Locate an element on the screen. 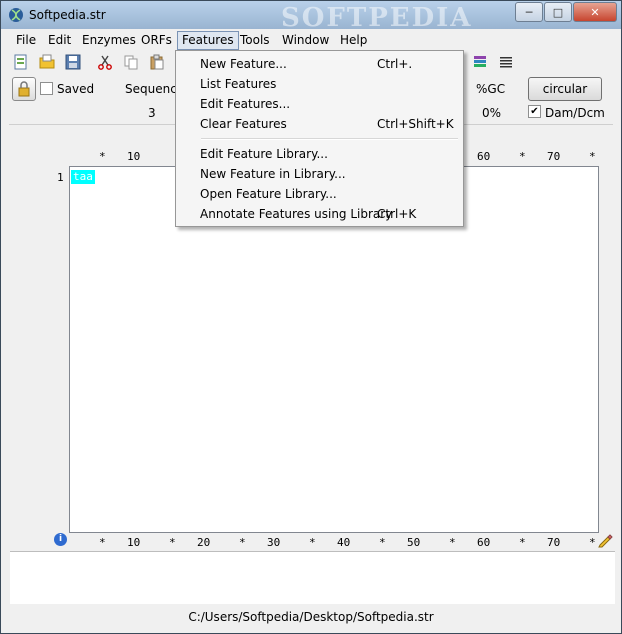  ruler-mark: 30 is located at coordinates (274, 542).